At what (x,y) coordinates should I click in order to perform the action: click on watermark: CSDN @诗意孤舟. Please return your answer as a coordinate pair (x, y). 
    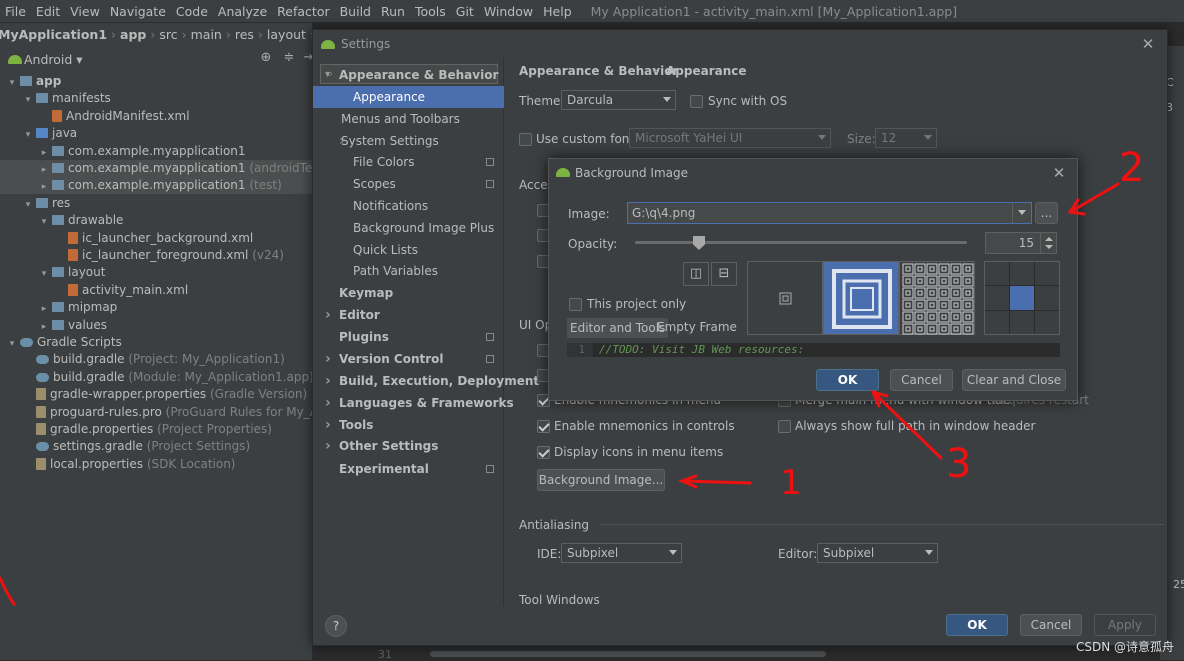
    Looking at the image, I should click on (1124, 647).